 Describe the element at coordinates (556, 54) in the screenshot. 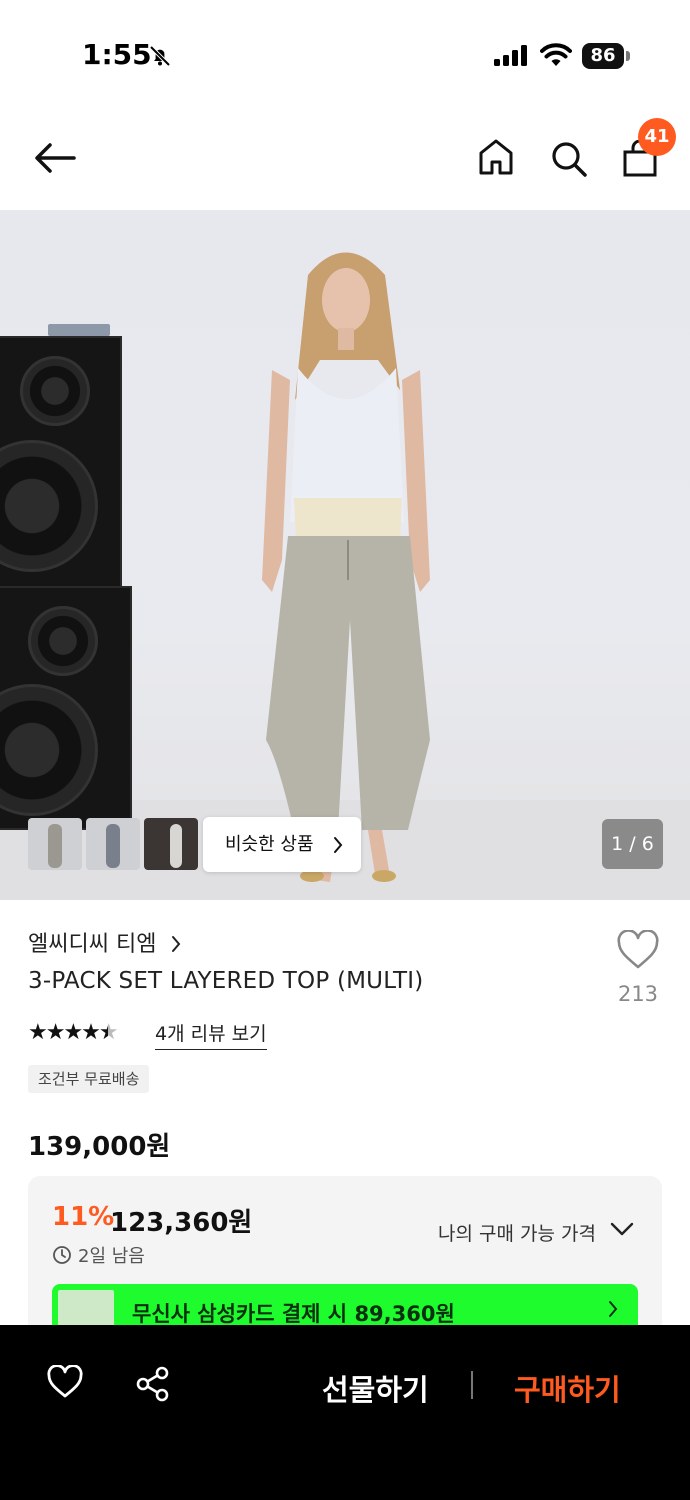

I see `wifi-icon` at that location.